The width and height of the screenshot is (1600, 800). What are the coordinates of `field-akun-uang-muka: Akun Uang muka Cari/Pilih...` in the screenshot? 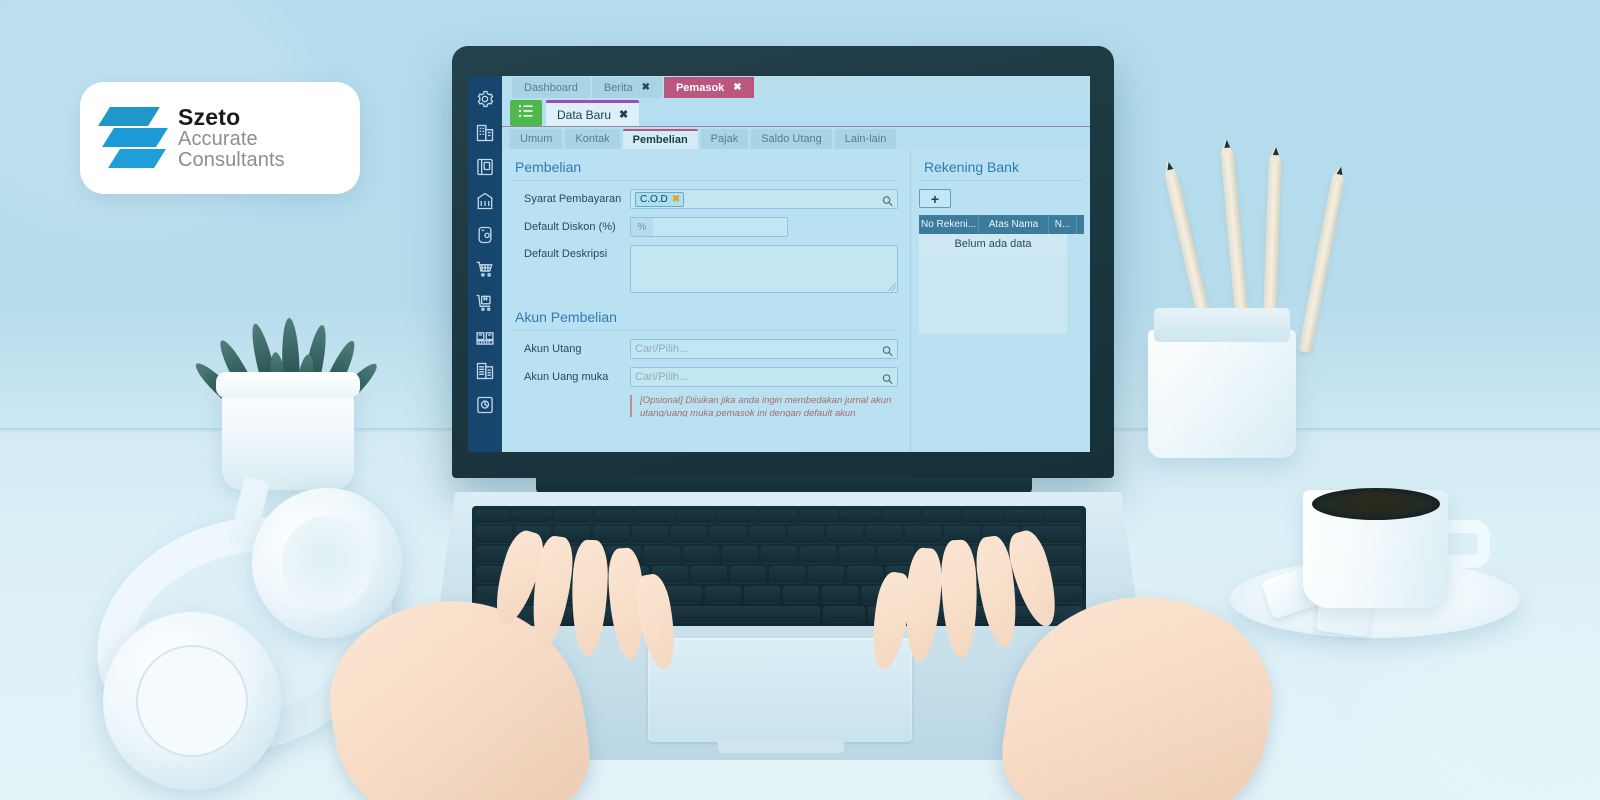 It's located at (704, 377).